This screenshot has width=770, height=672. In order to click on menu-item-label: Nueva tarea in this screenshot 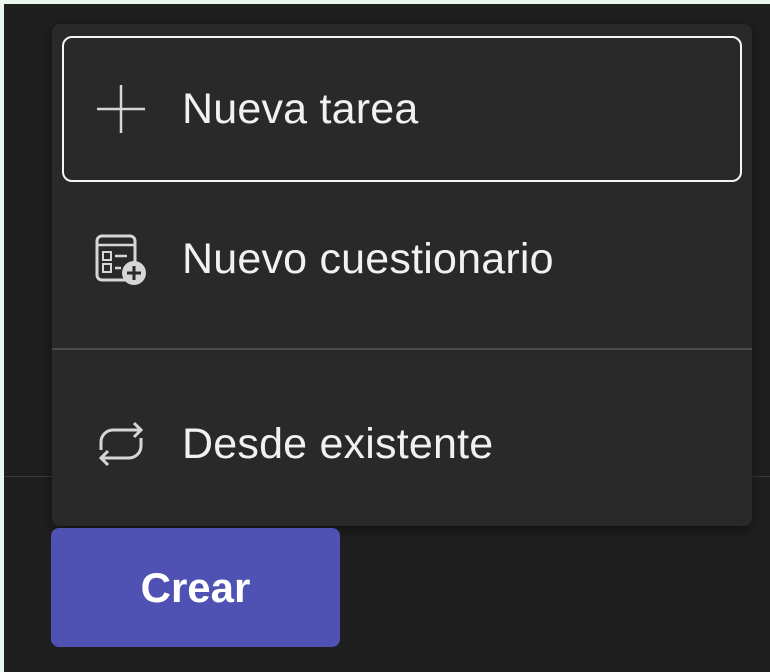, I will do `click(300, 108)`.